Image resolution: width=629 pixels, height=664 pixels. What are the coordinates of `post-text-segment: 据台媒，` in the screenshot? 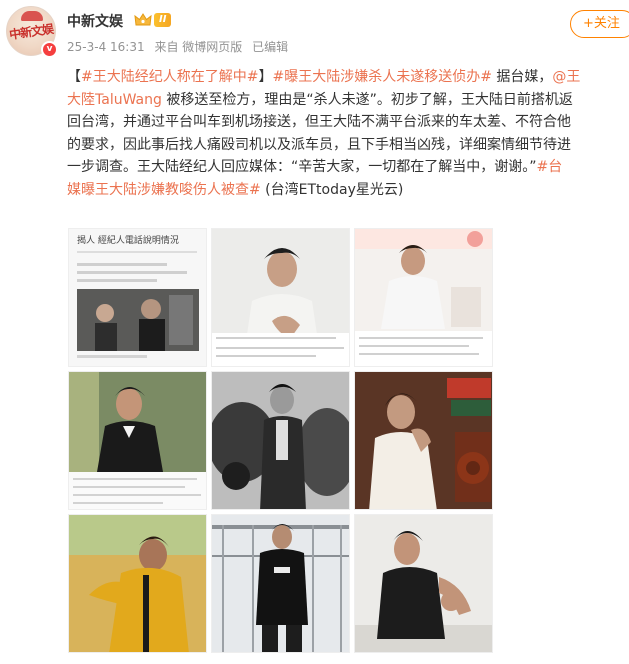 It's located at (522, 77).